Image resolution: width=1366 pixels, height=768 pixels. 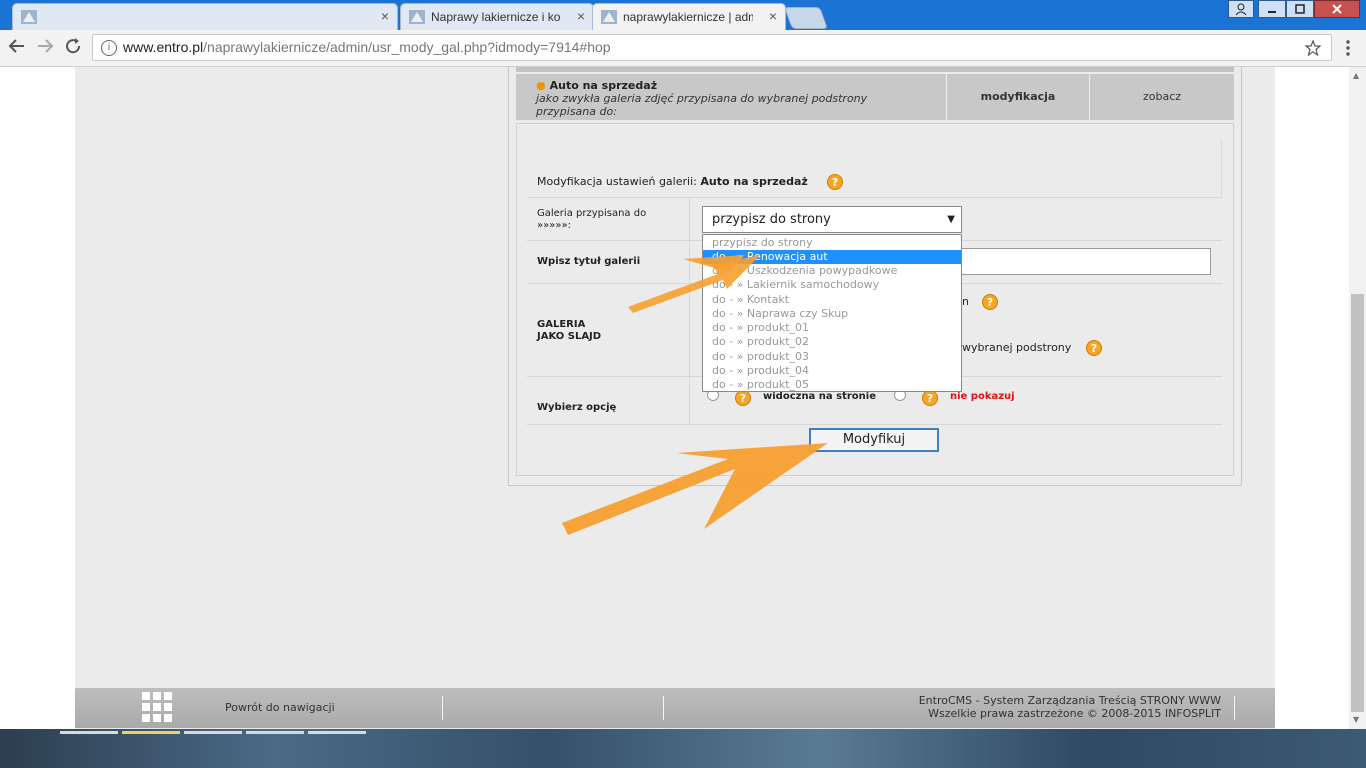 I want to click on dropdown-option: do - » Naprawa czy Skup, so click(x=832, y=314).